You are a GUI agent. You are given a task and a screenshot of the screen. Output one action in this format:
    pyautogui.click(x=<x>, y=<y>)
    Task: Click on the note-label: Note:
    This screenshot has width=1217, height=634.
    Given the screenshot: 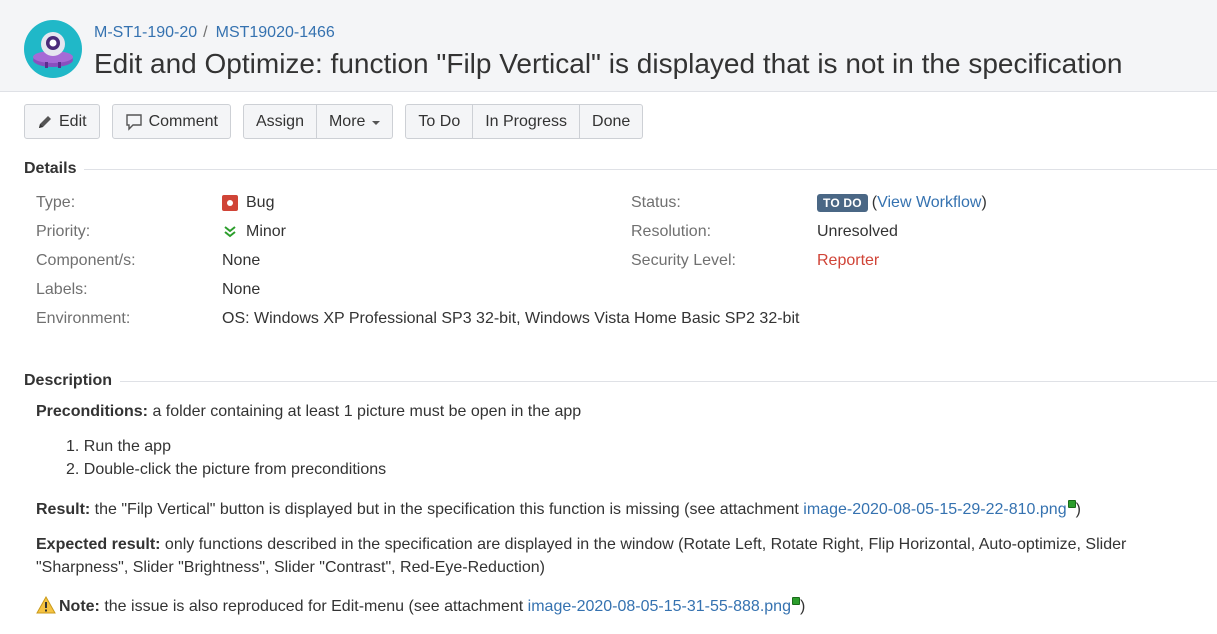 What is the action you would take?
    pyautogui.click(x=79, y=606)
    